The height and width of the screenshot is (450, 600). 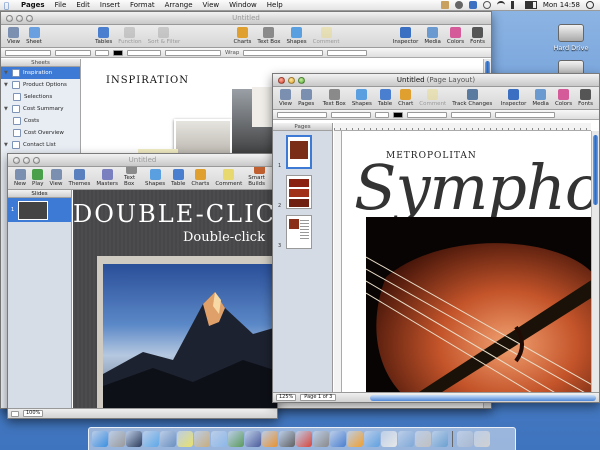 What do you see at coordinates (389, 439) in the screenshot?
I see `textedit-icon` at bounding box center [389, 439].